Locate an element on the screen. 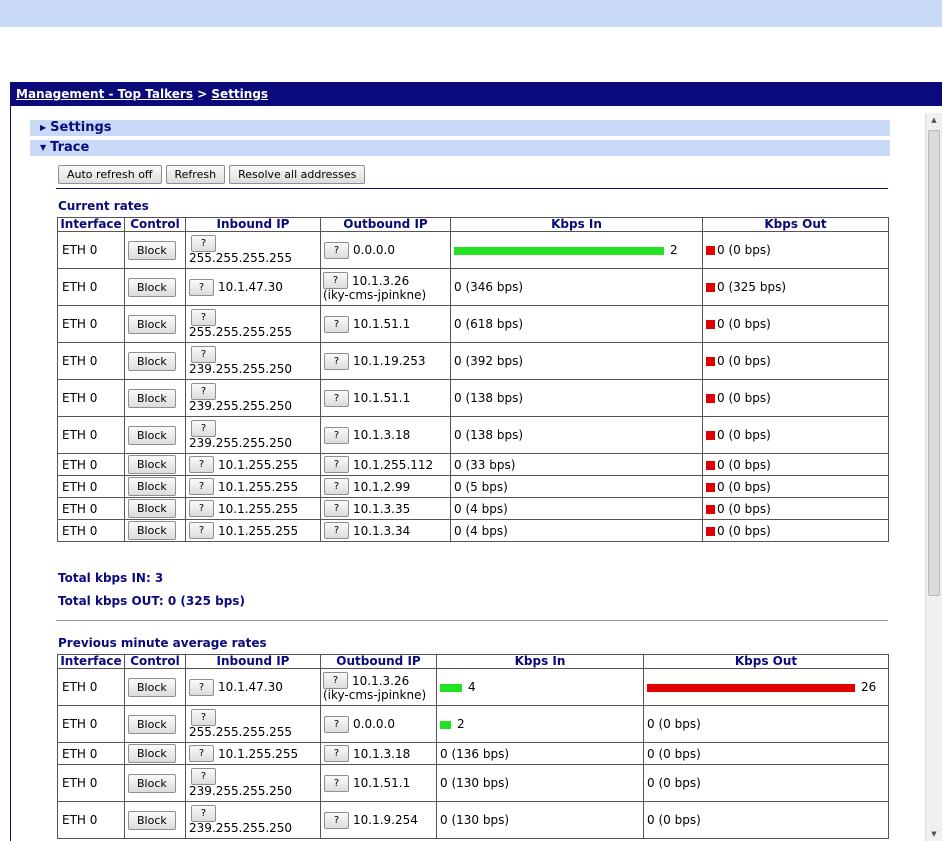 This screenshot has width=942, height=841. collapse-down-icon: ▼ is located at coordinates (43, 147).